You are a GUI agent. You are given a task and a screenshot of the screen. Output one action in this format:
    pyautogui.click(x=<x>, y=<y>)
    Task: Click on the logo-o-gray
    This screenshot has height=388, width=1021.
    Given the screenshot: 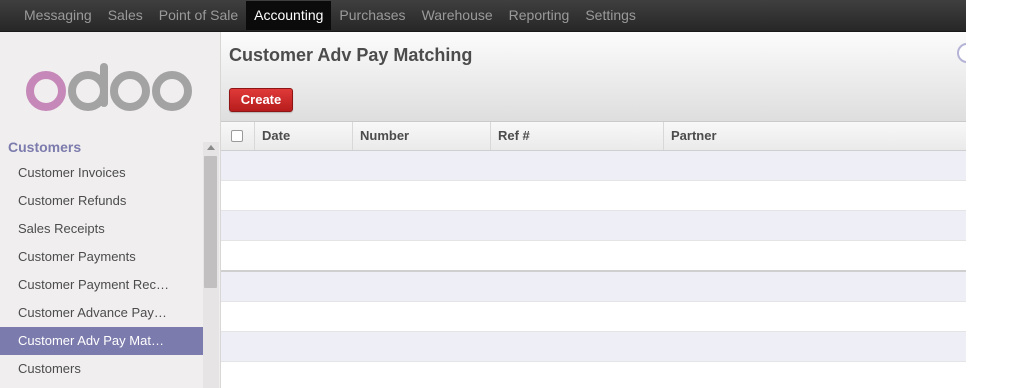 What is the action you would take?
    pyautogui.click(x=130, y=91)
    